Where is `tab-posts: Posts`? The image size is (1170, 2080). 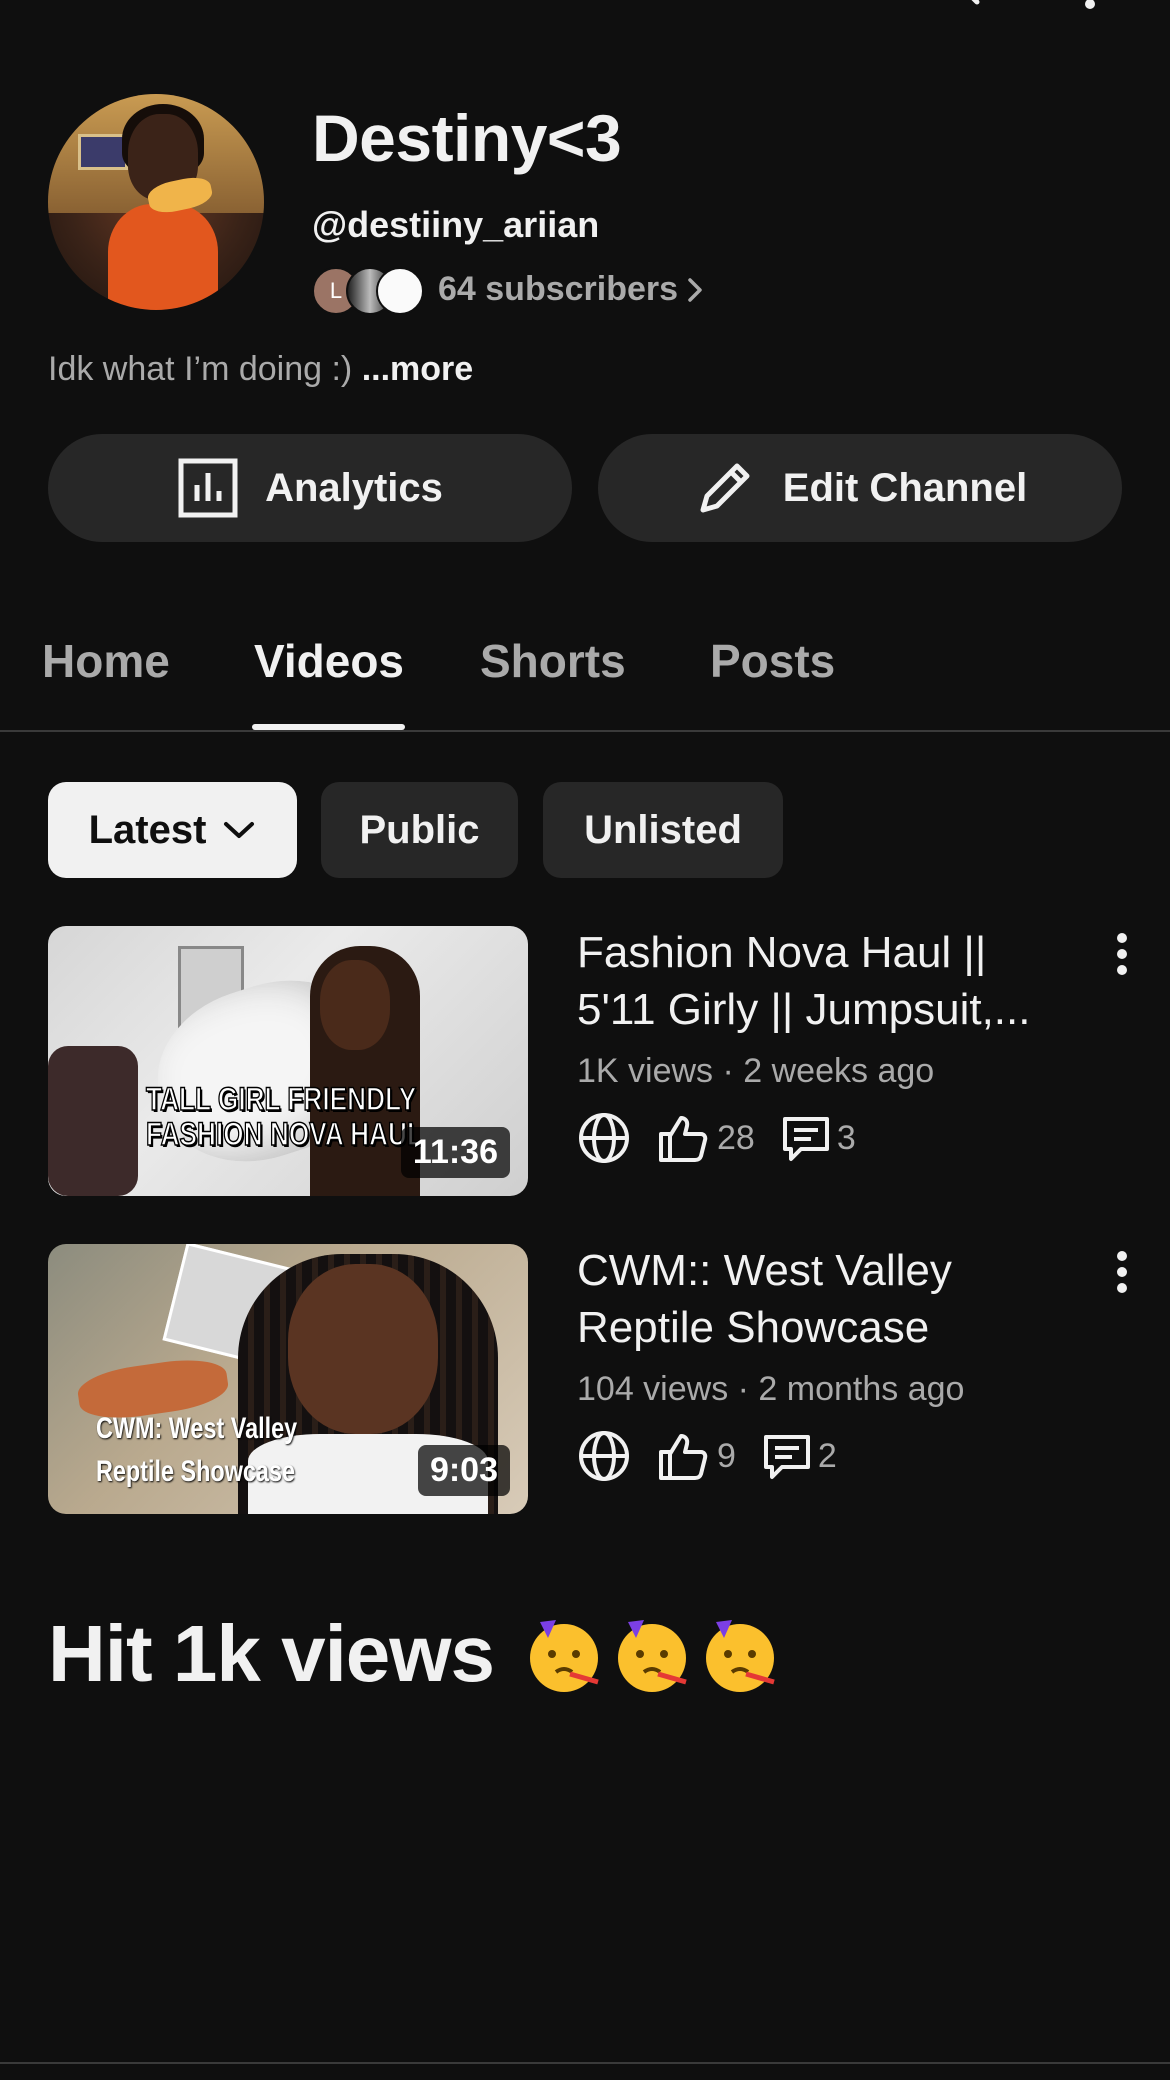
tab-posts: Posts is located at coordinates (772, 661).